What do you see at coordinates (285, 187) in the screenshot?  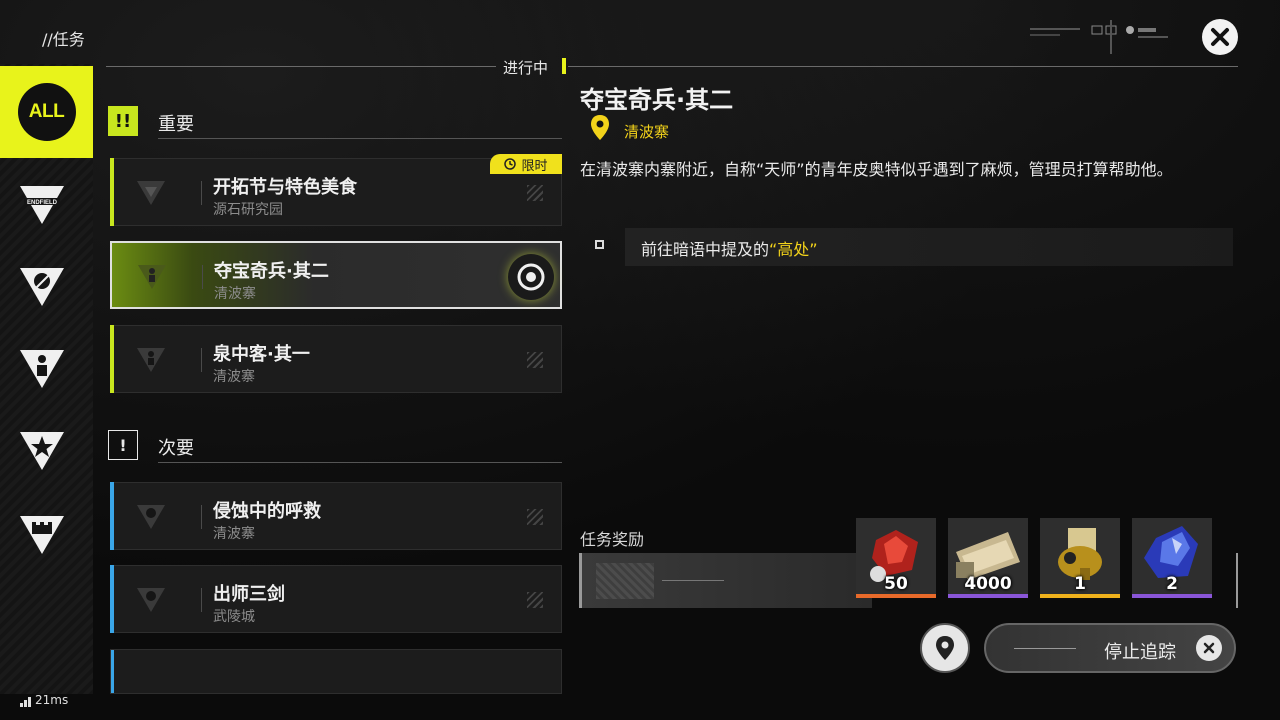 I see `quest-title: 开拓节与特色美食` at bounding box center [285, 187].